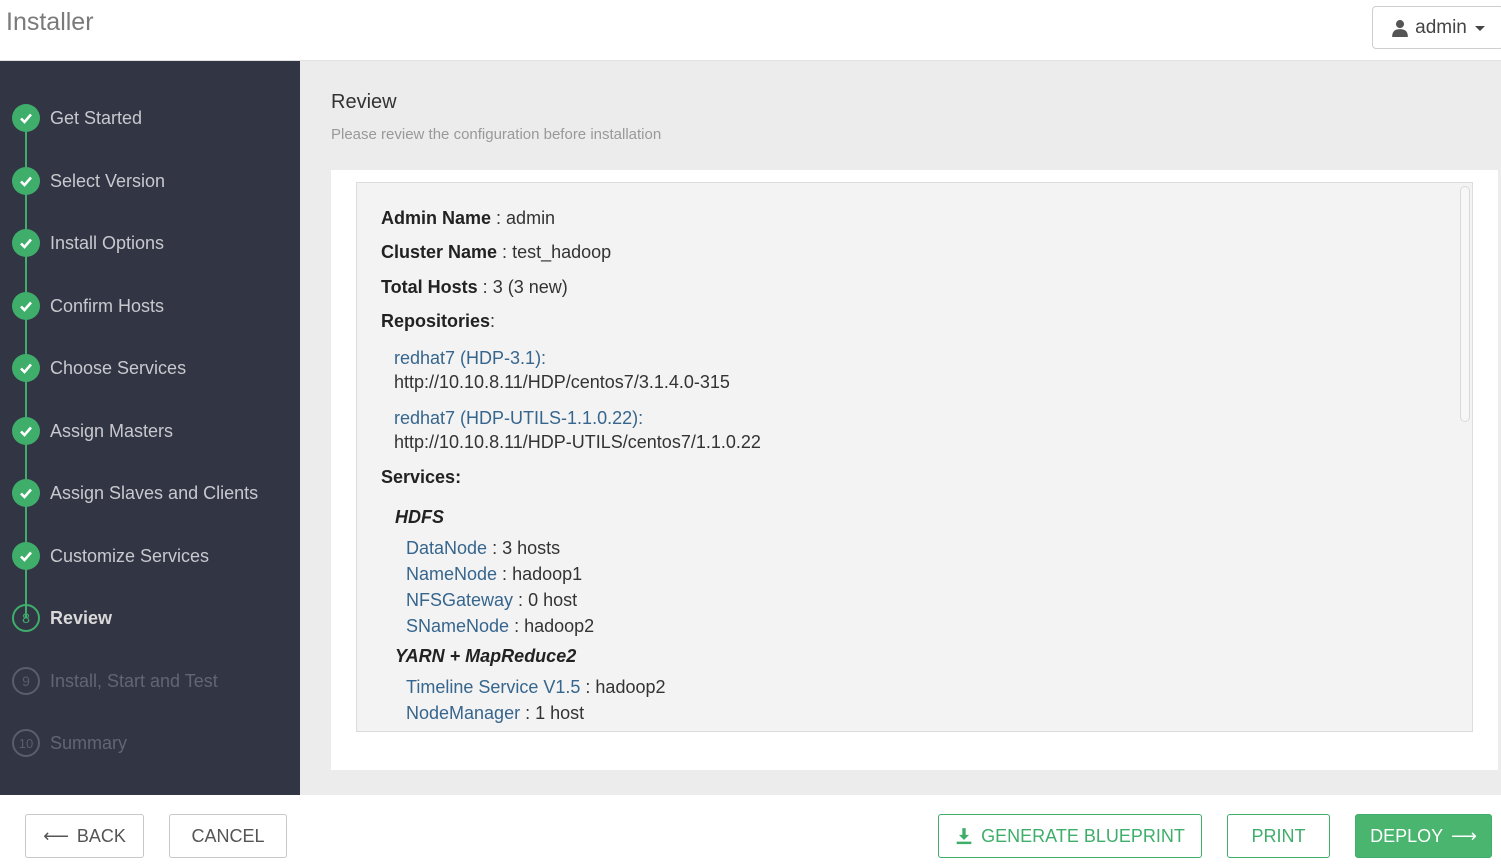 Image resolution: width=1501 pixels, height=868 pixels. I want to click on step-summary: 10 Summary, so click(150, 743).